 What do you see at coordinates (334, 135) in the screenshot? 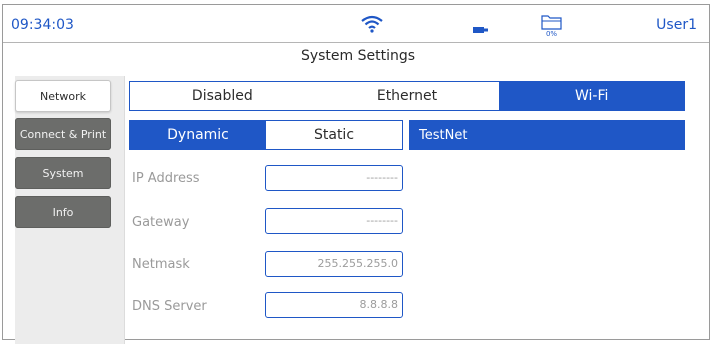
I see `ip-mode-static: Static` at bounding box center [334, 135].